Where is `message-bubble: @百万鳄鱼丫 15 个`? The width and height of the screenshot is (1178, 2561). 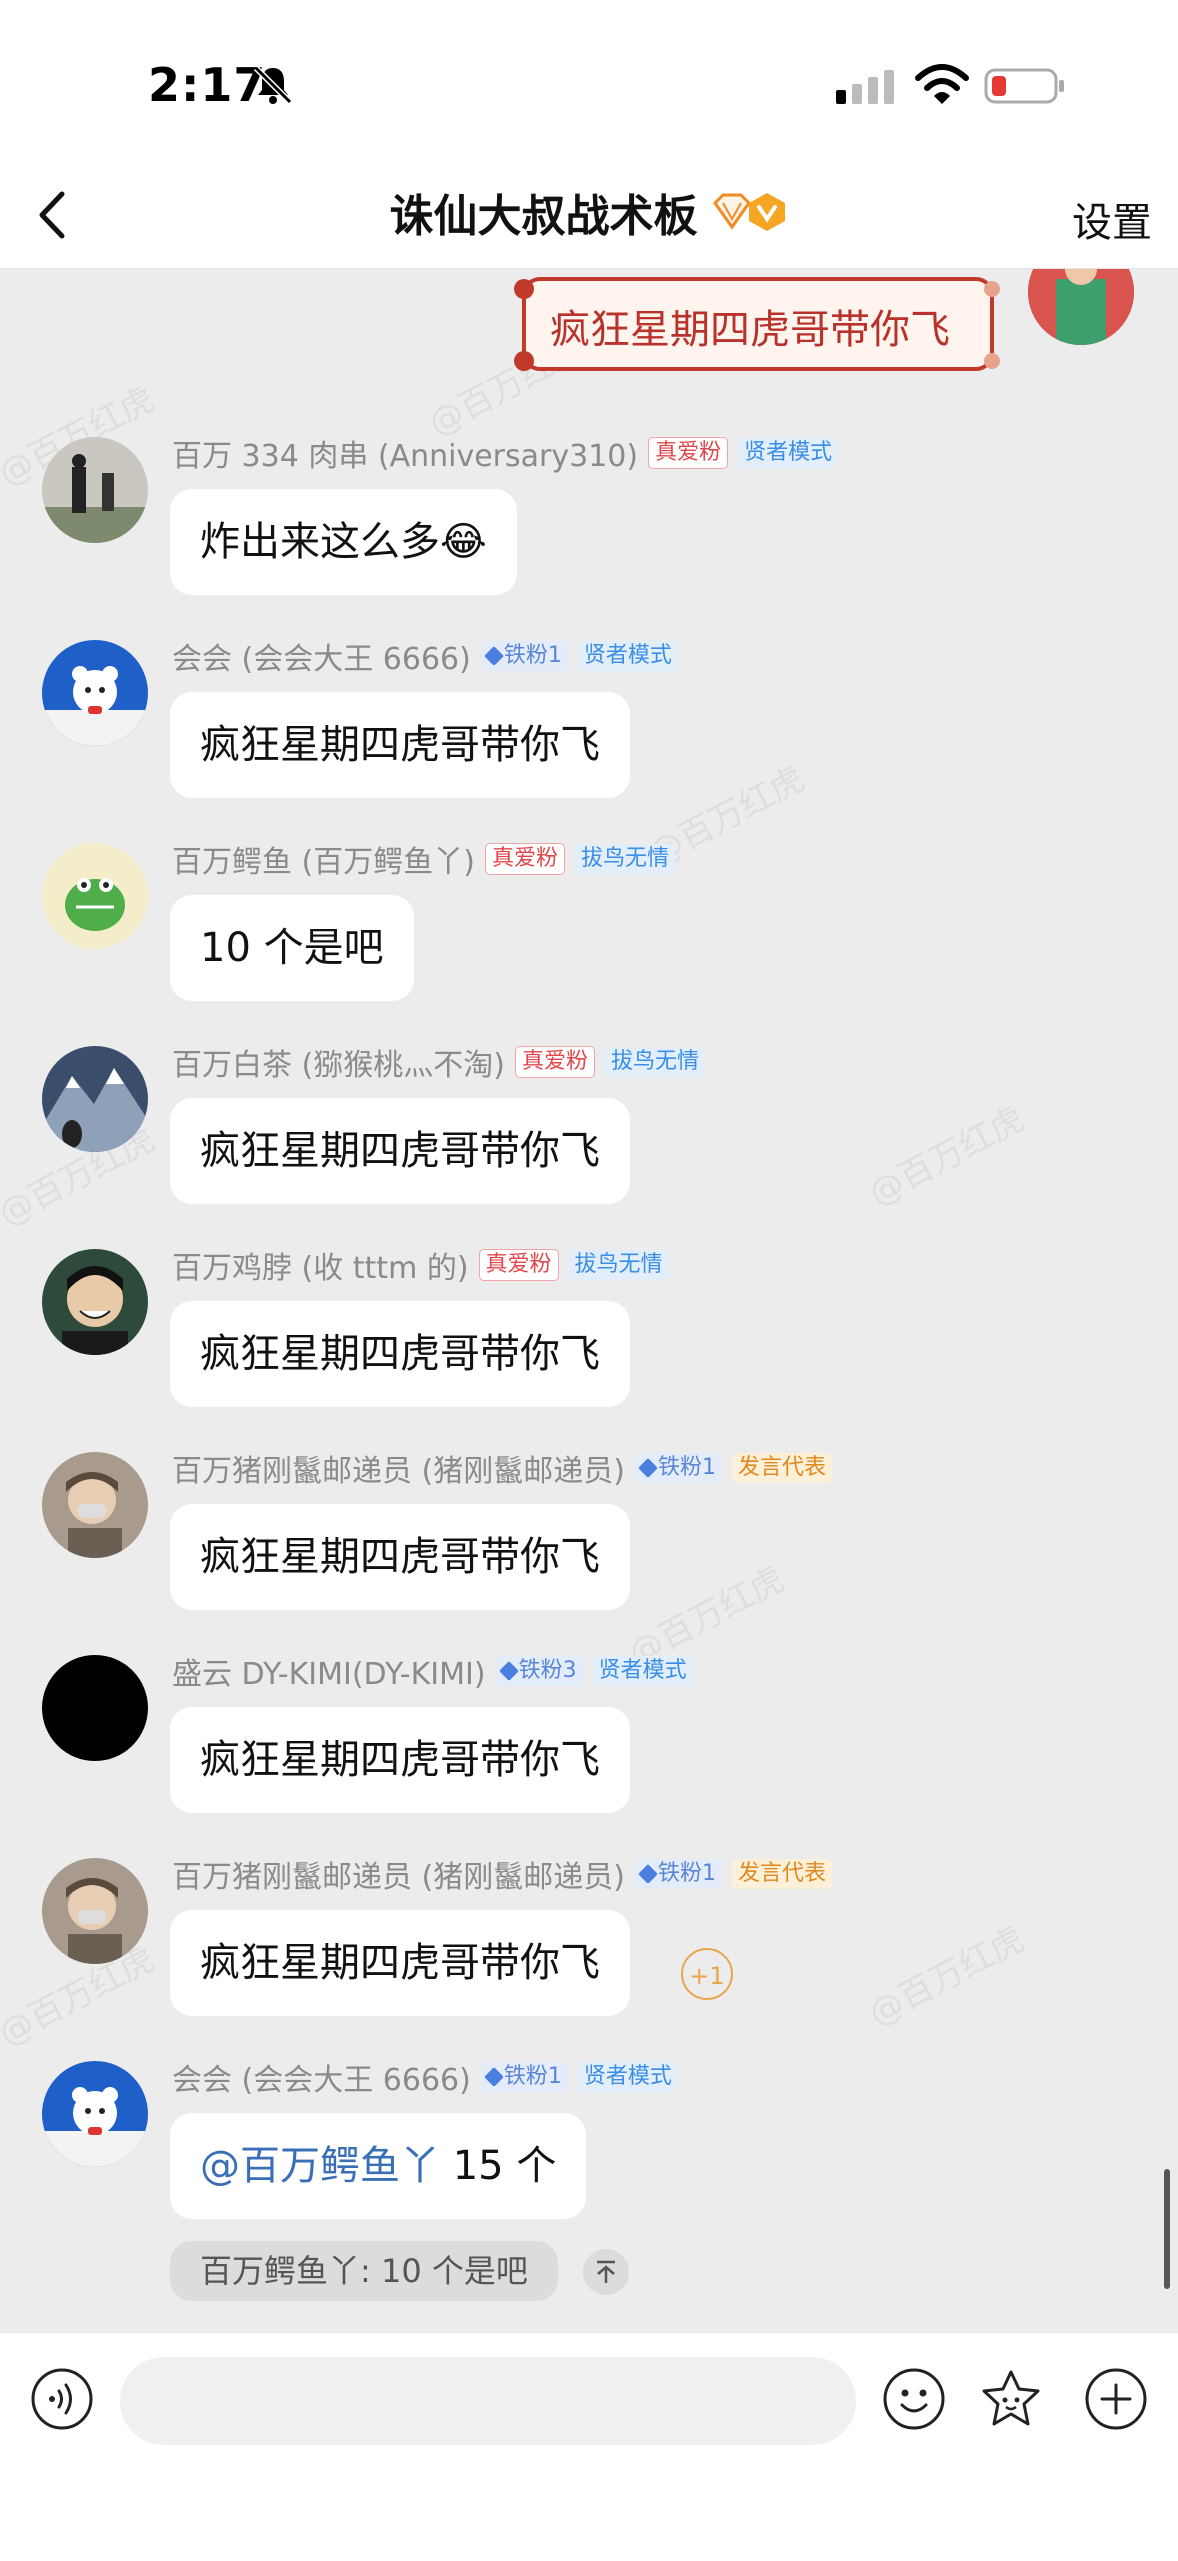 message-bubble: @百万鳄鱼丫 15 个 is located at coordinates (378, 2166).